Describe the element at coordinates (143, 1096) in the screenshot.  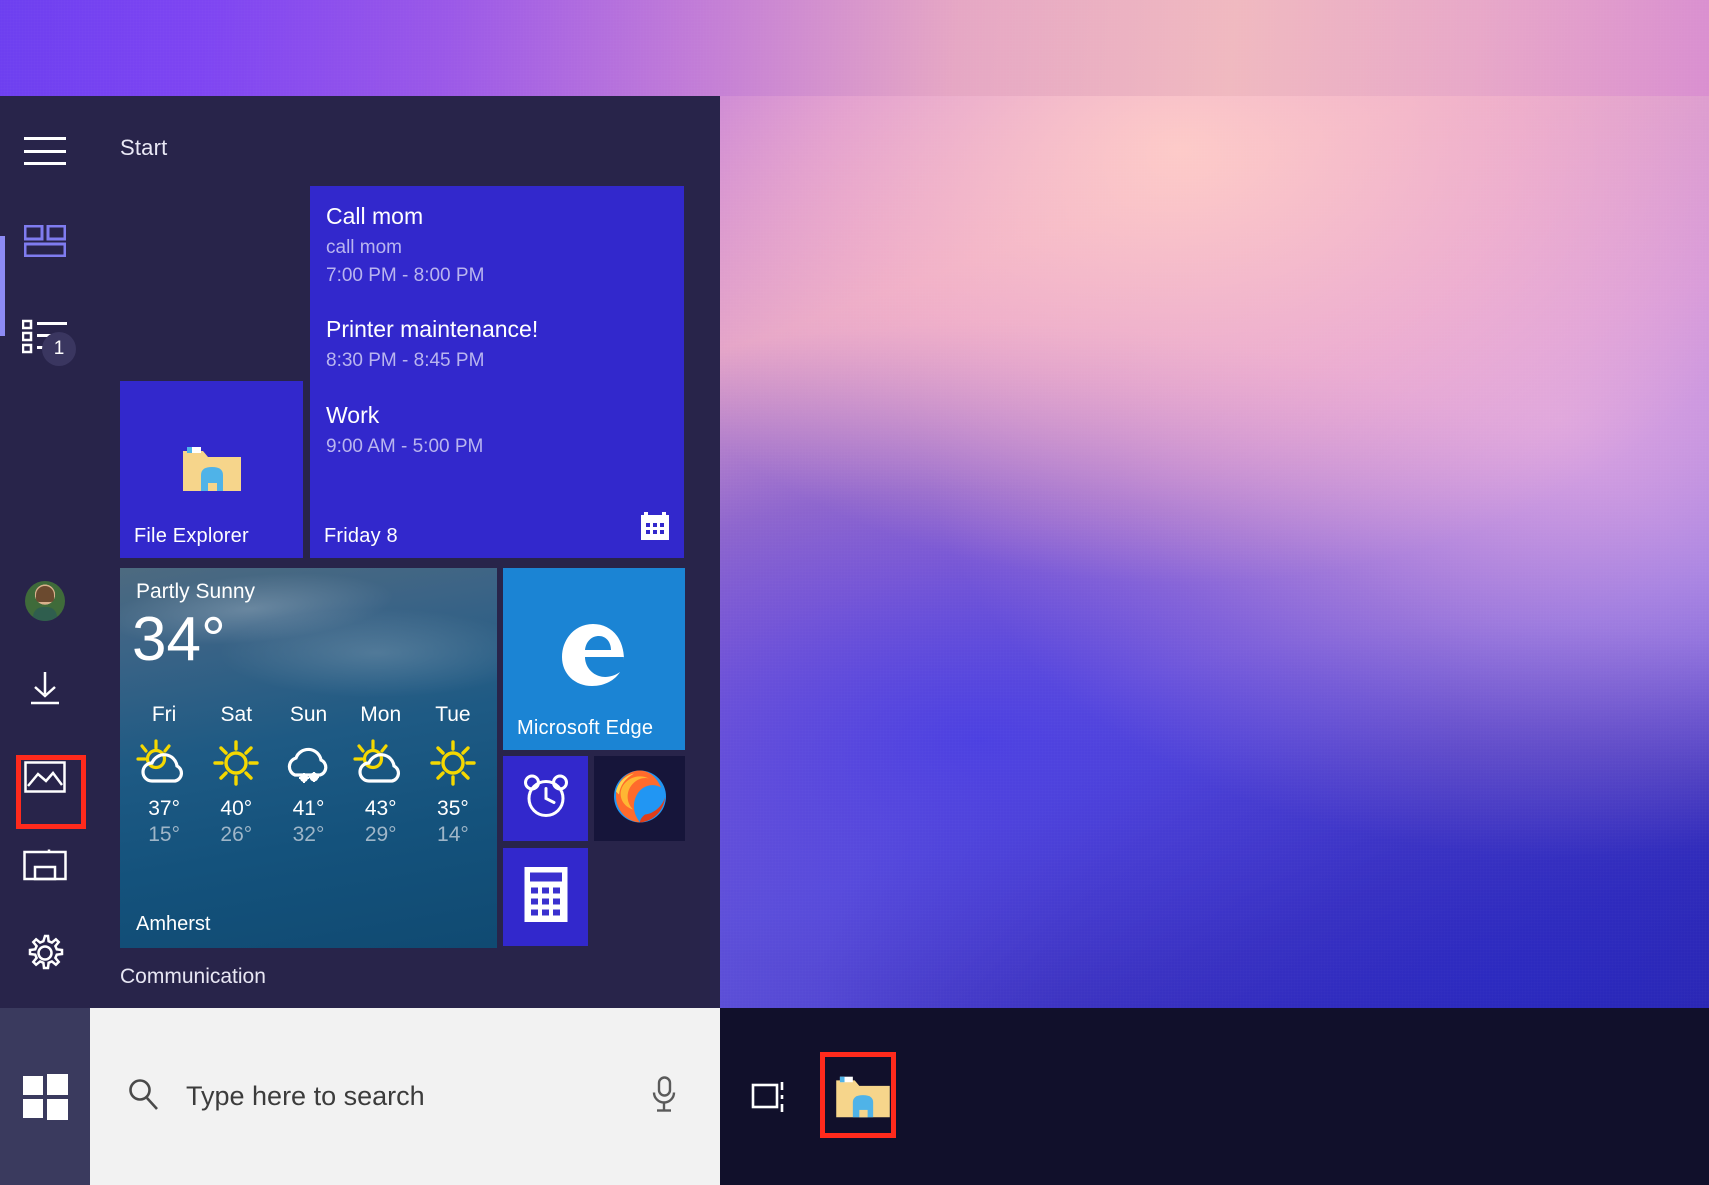
I see `search-icon` at that location.